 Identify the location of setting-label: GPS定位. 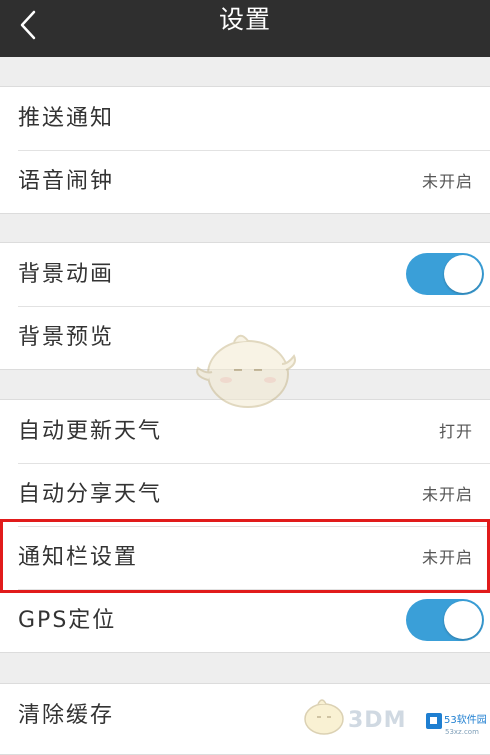
(67, 620).